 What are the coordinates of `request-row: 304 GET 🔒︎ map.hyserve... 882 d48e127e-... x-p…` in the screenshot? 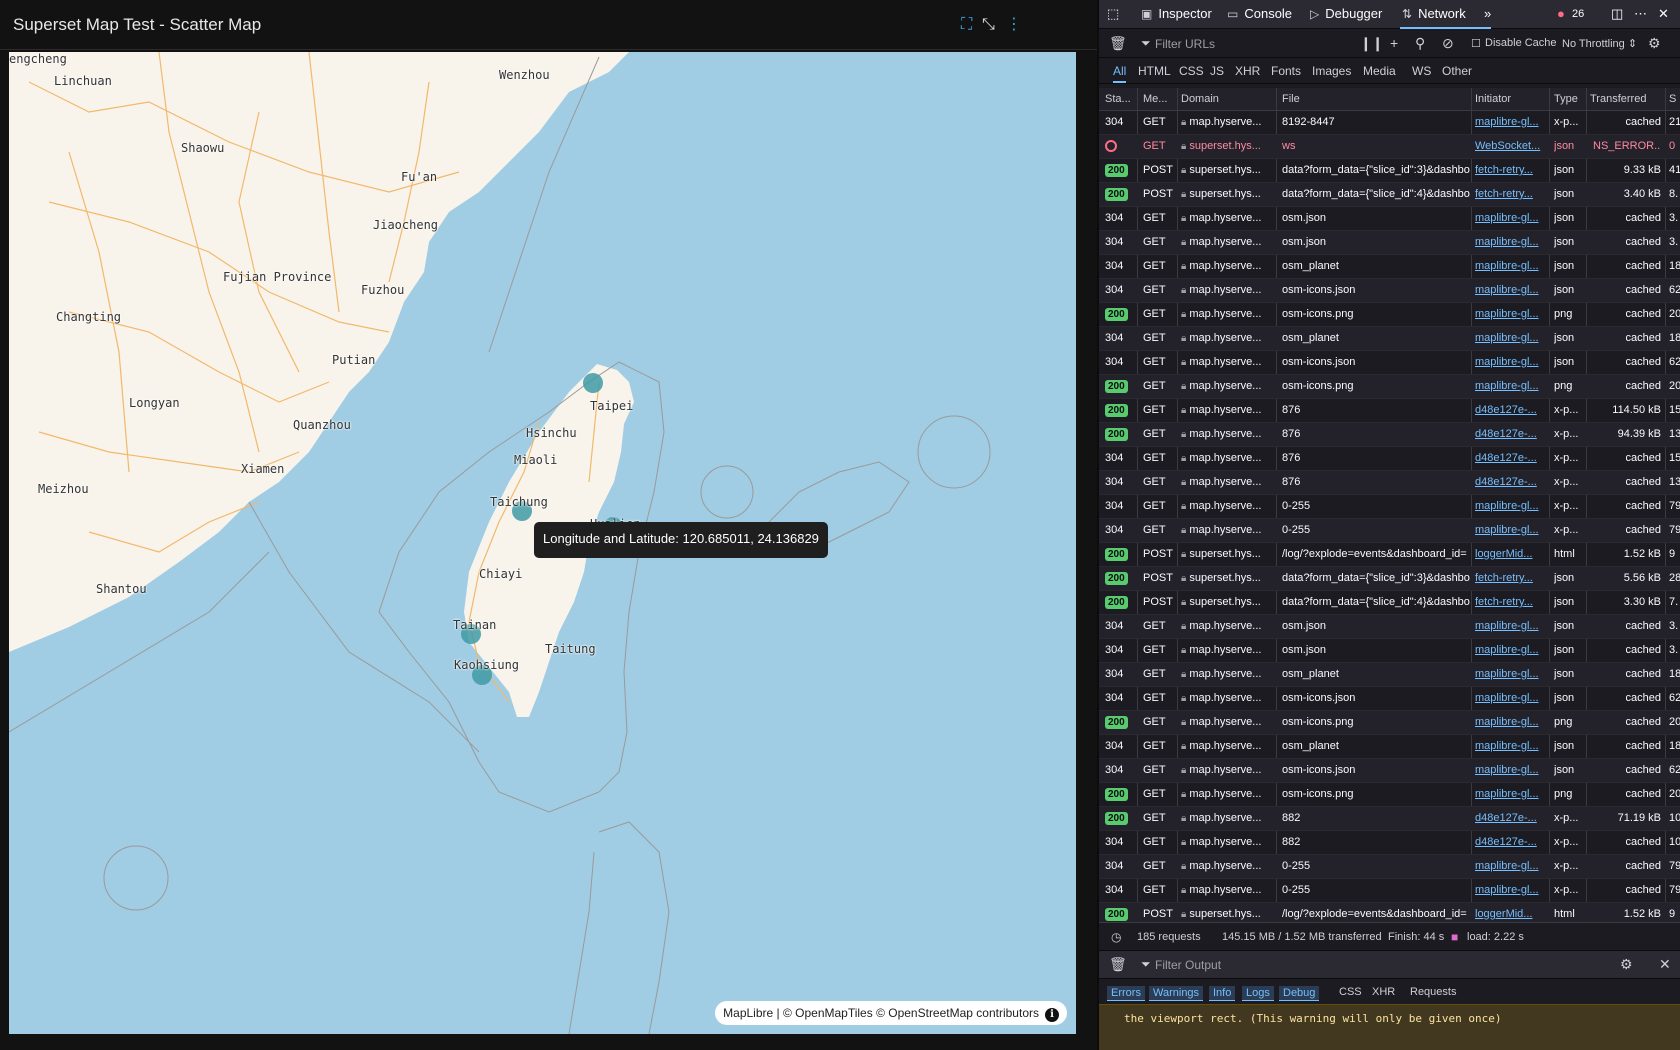 It's located at (1389, 843).